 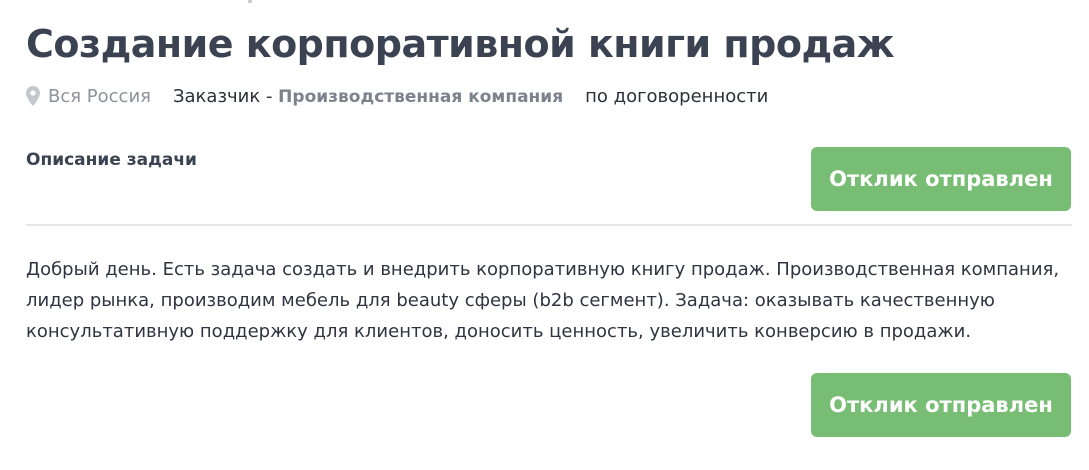 I want to click on job-customer-prefix: Заказчик -, so click(x=225, y=96).